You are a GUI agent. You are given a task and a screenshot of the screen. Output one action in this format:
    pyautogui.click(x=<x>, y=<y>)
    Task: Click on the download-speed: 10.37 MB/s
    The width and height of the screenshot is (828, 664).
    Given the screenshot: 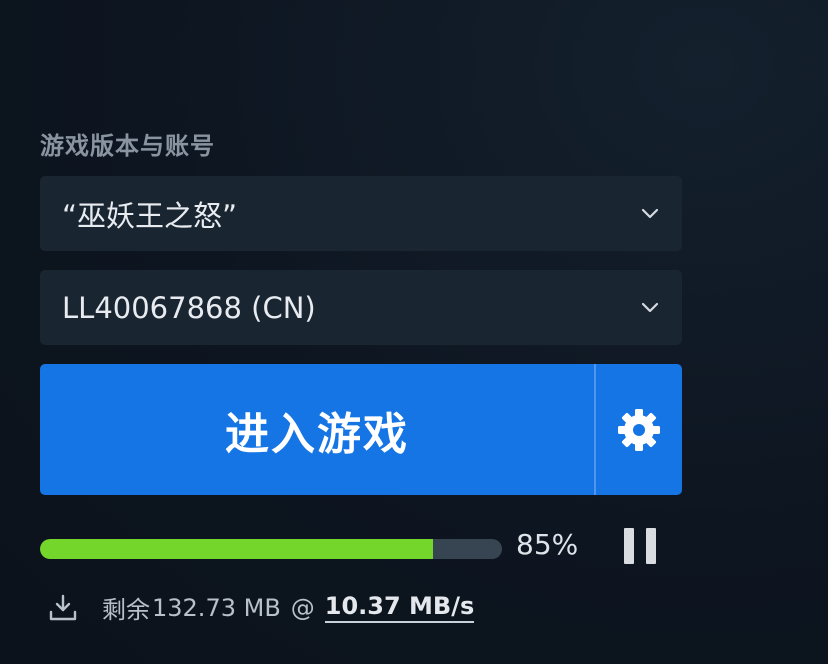 What is the action you would take?
    pyautogui.click(x=399, y=607)
    